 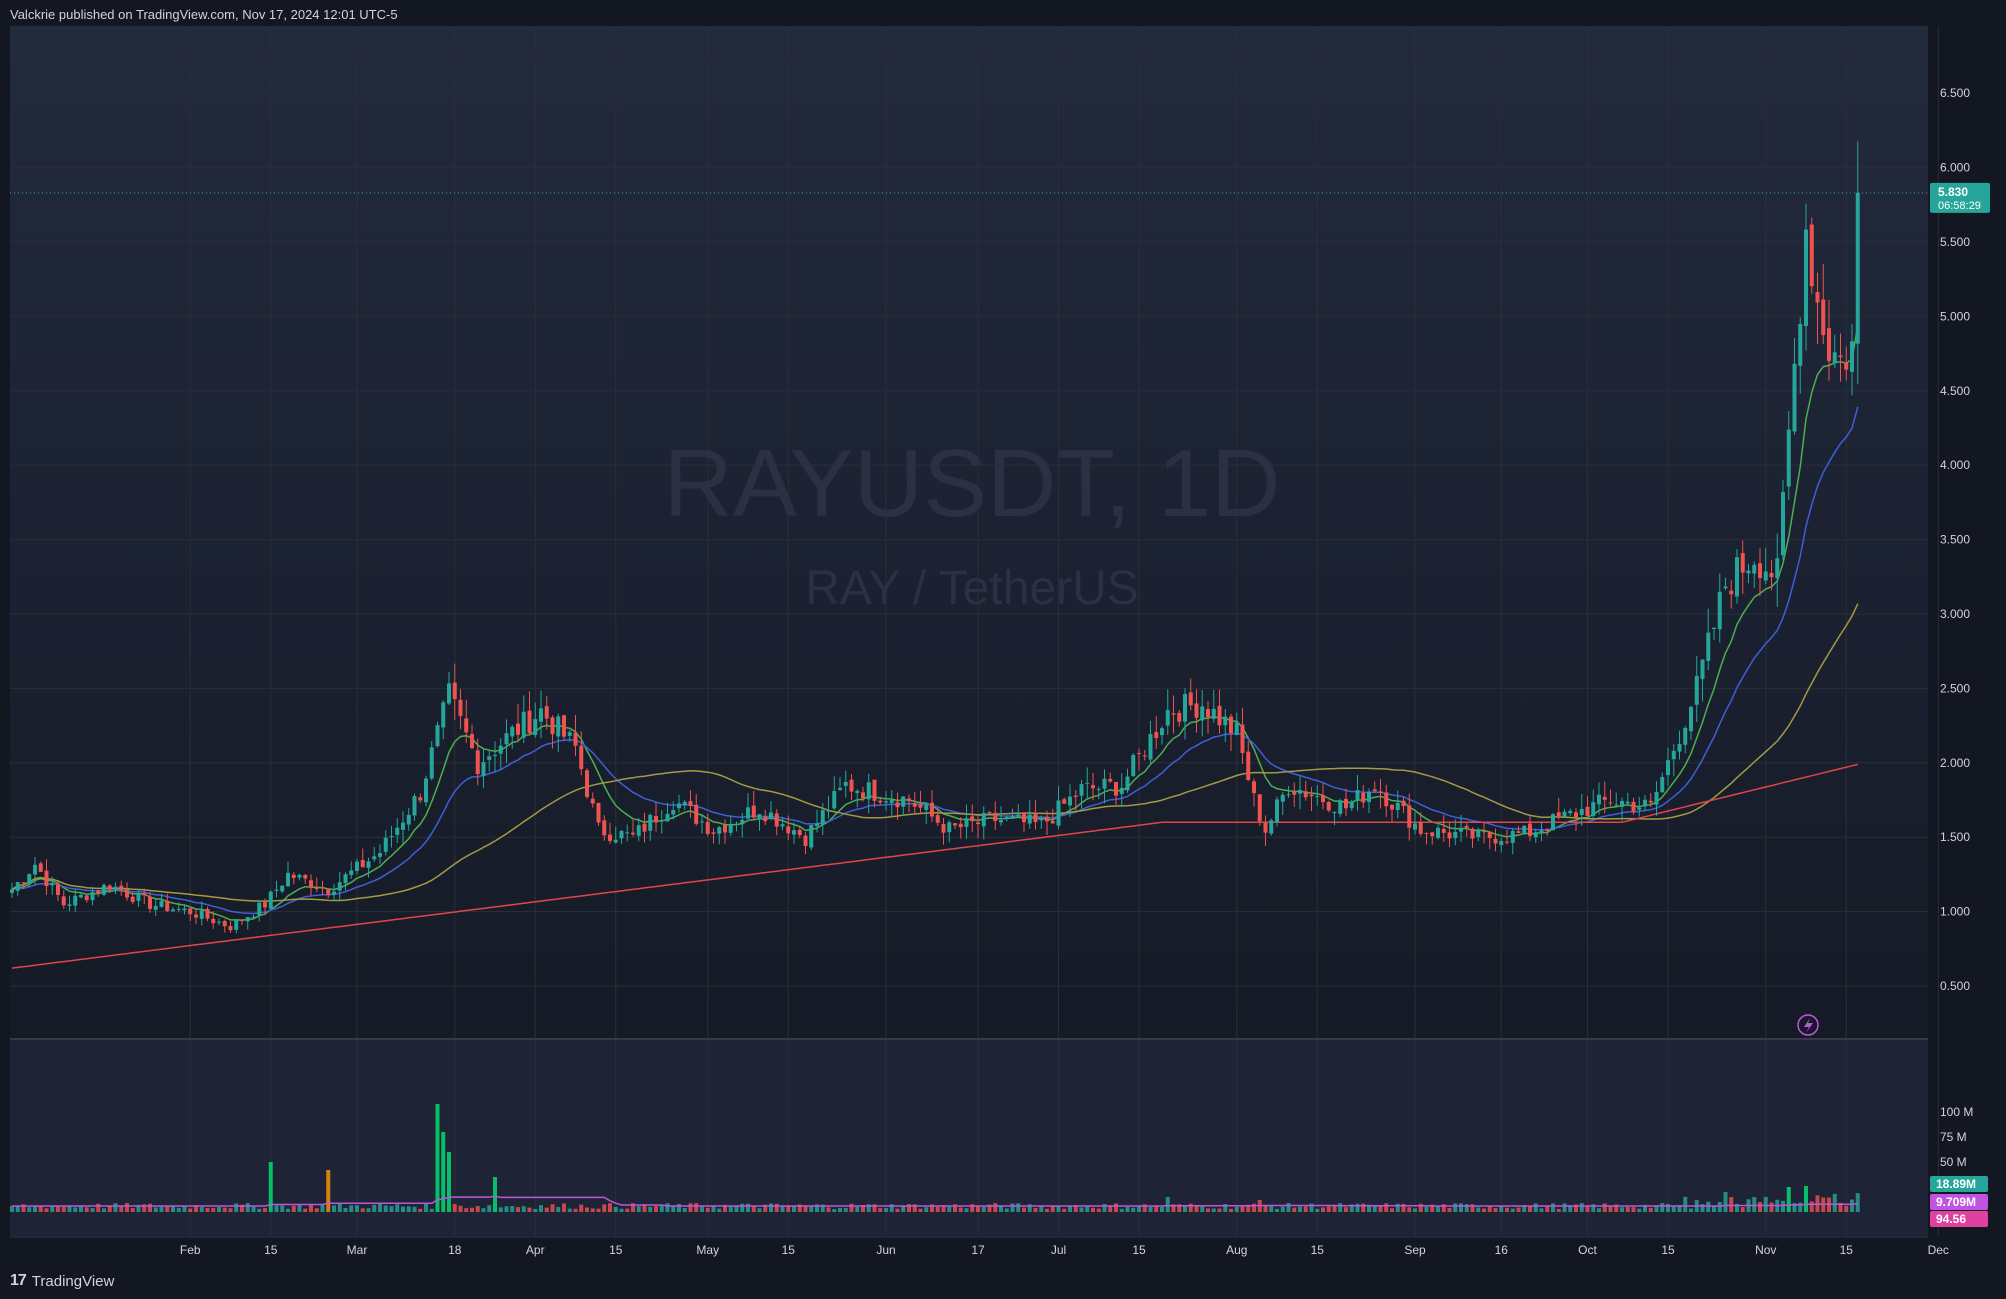 What do you see at coordinates (535, 1250) in the screenshot?
I see `time-tick-label: Apr` at bounding box center [535, 1250].